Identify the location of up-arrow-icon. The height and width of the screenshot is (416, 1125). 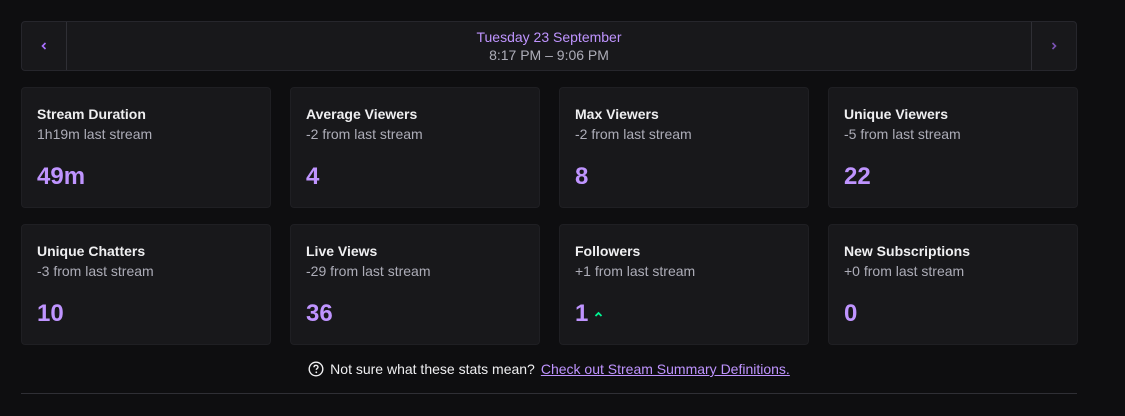
(599, 314).